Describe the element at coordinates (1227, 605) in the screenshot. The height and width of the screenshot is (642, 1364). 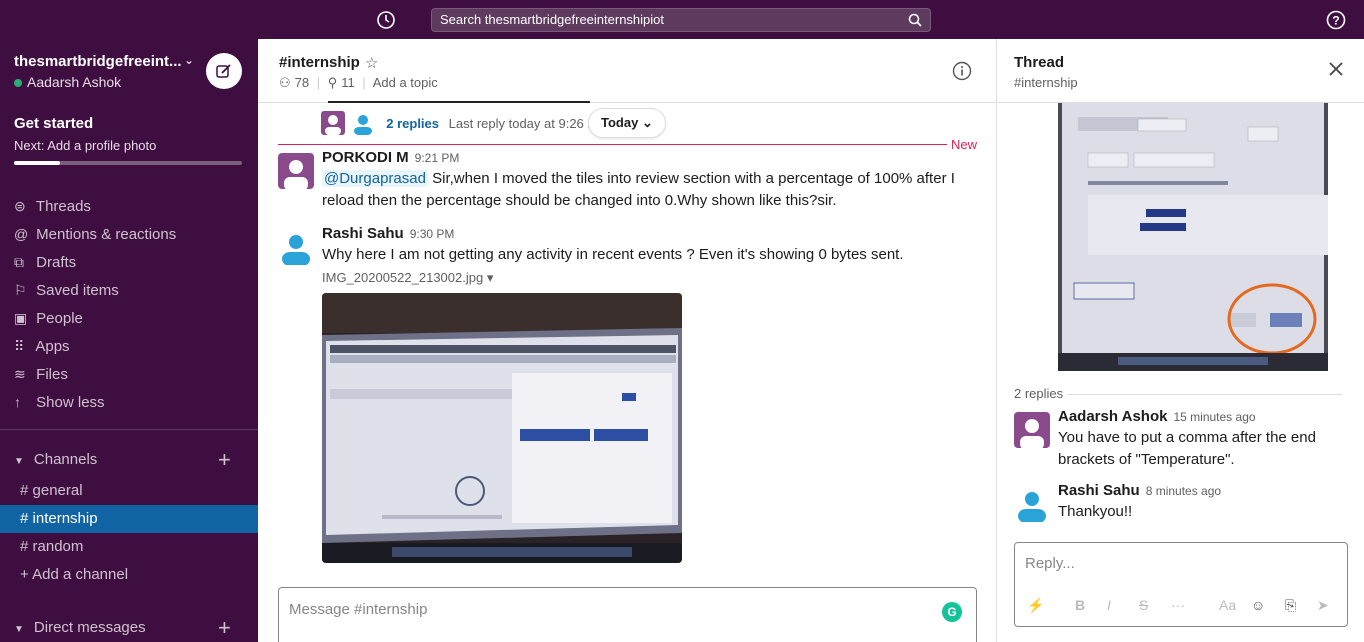
I see `format-toggle-button: Aa` at that location.